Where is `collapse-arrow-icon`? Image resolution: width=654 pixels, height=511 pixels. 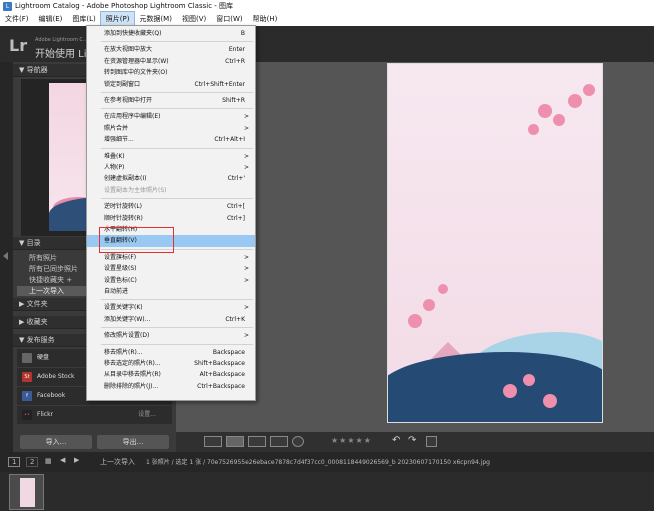 collapse-arrow-icon is located at coordinates (5, 256).